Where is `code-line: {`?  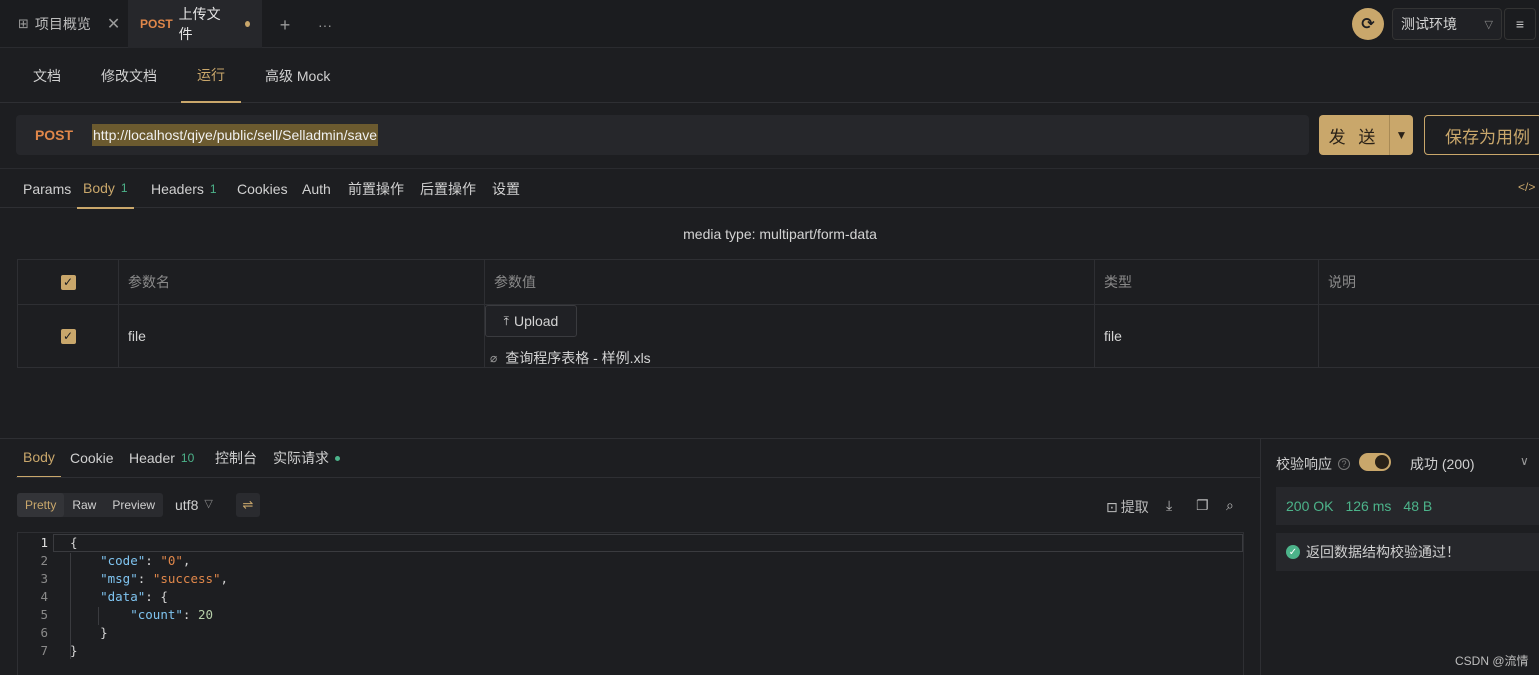
code-line: { is located at coordinates (74, 542).